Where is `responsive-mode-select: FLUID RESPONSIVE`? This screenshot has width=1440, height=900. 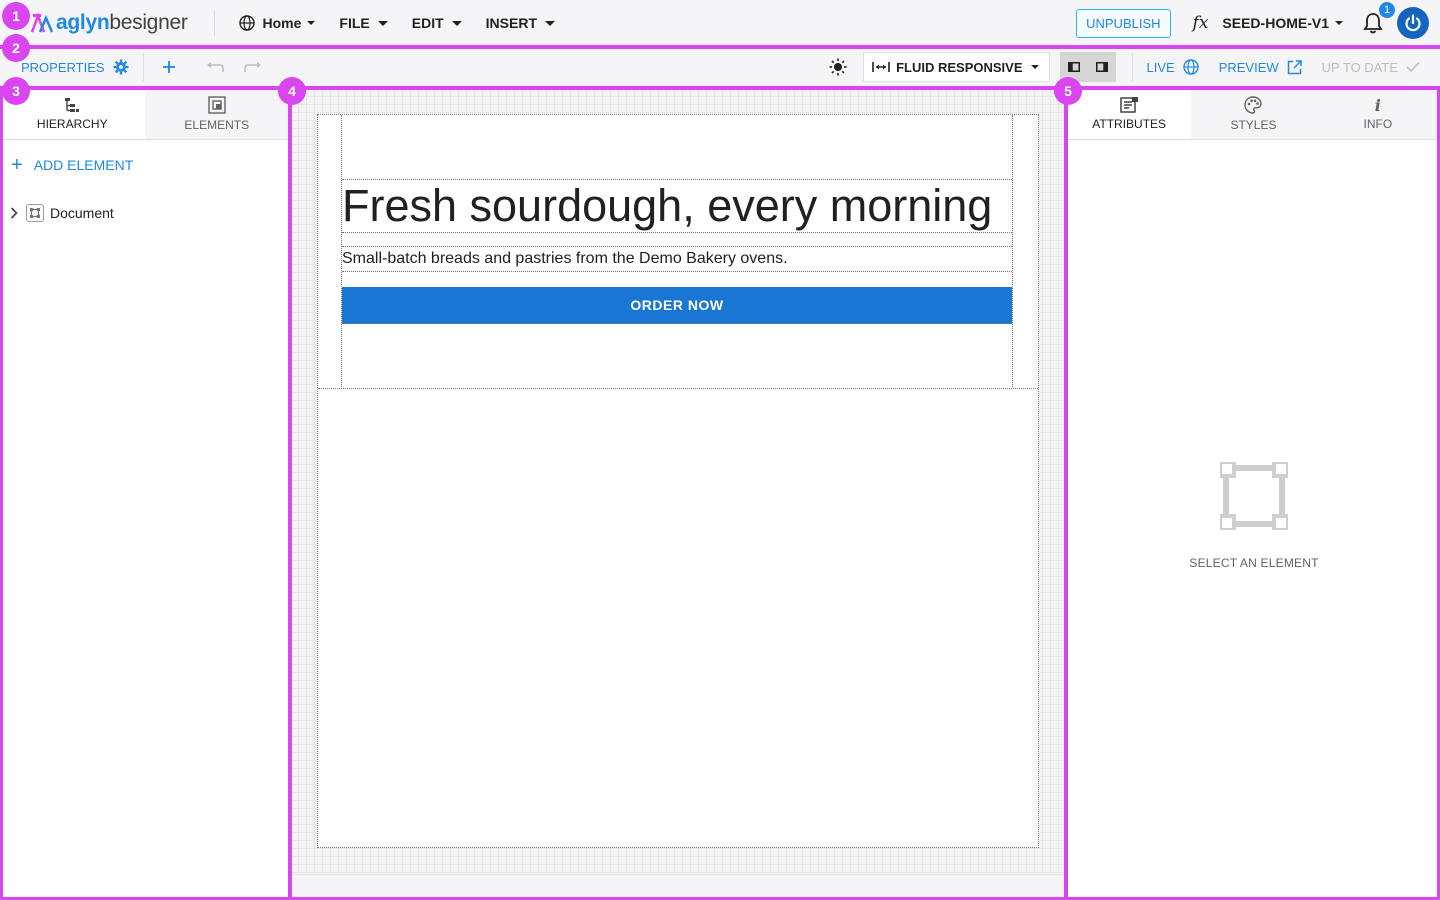
responsive-mode-select: FLUID RESPONSIVE is located at coordinates (956, 67).